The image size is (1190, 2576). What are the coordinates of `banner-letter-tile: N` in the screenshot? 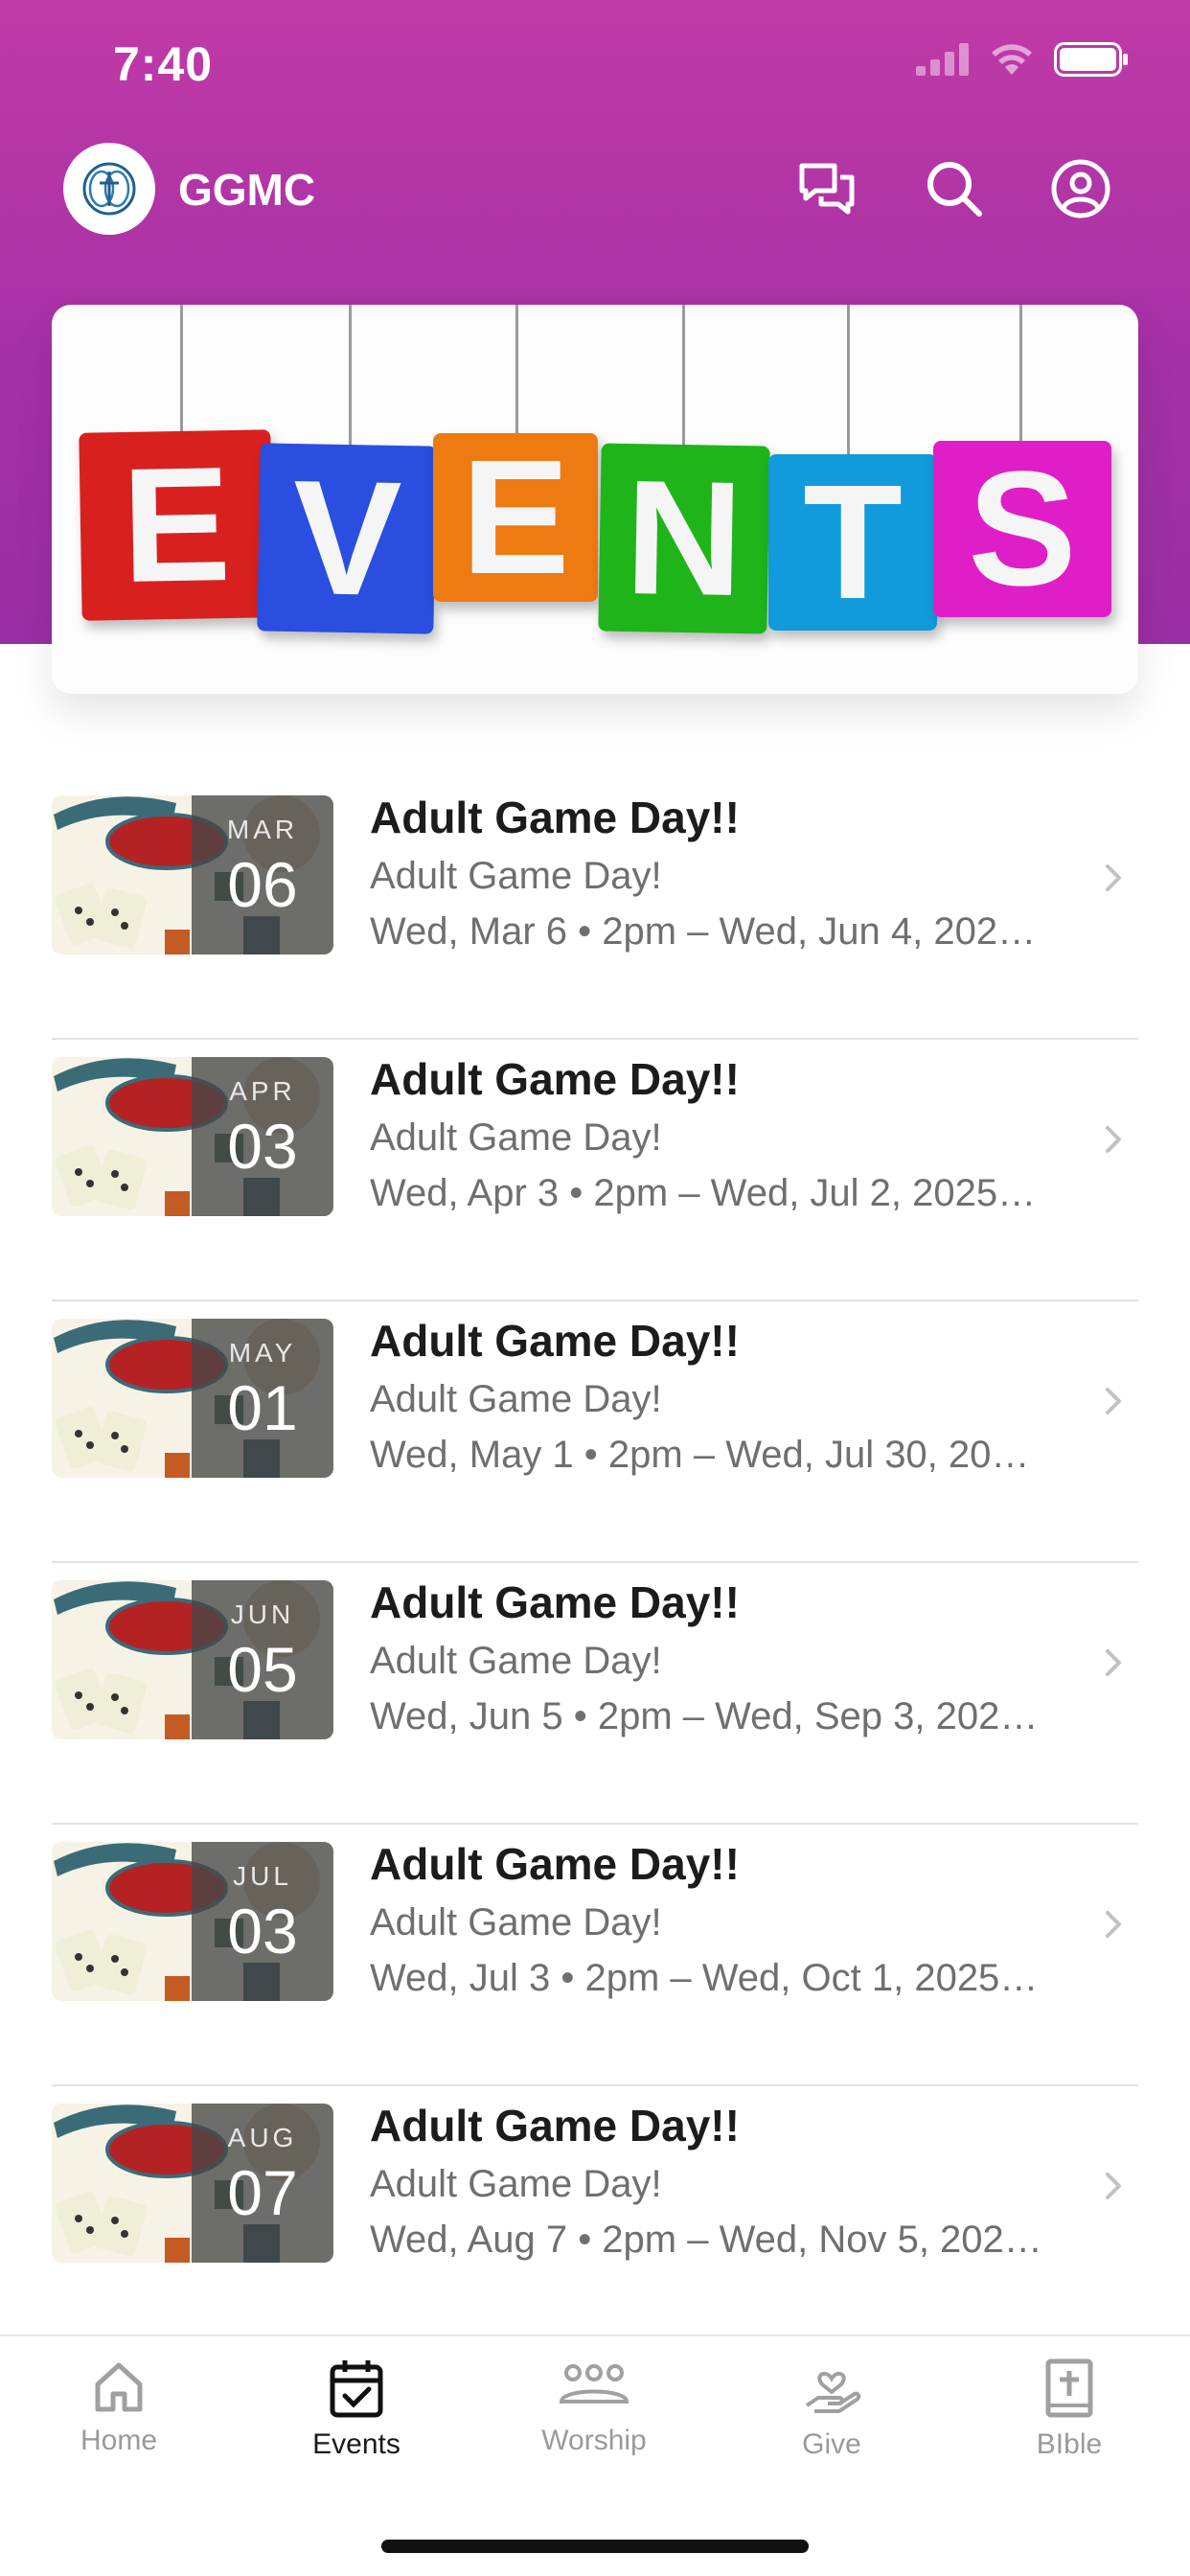 It's located at (684, 538).